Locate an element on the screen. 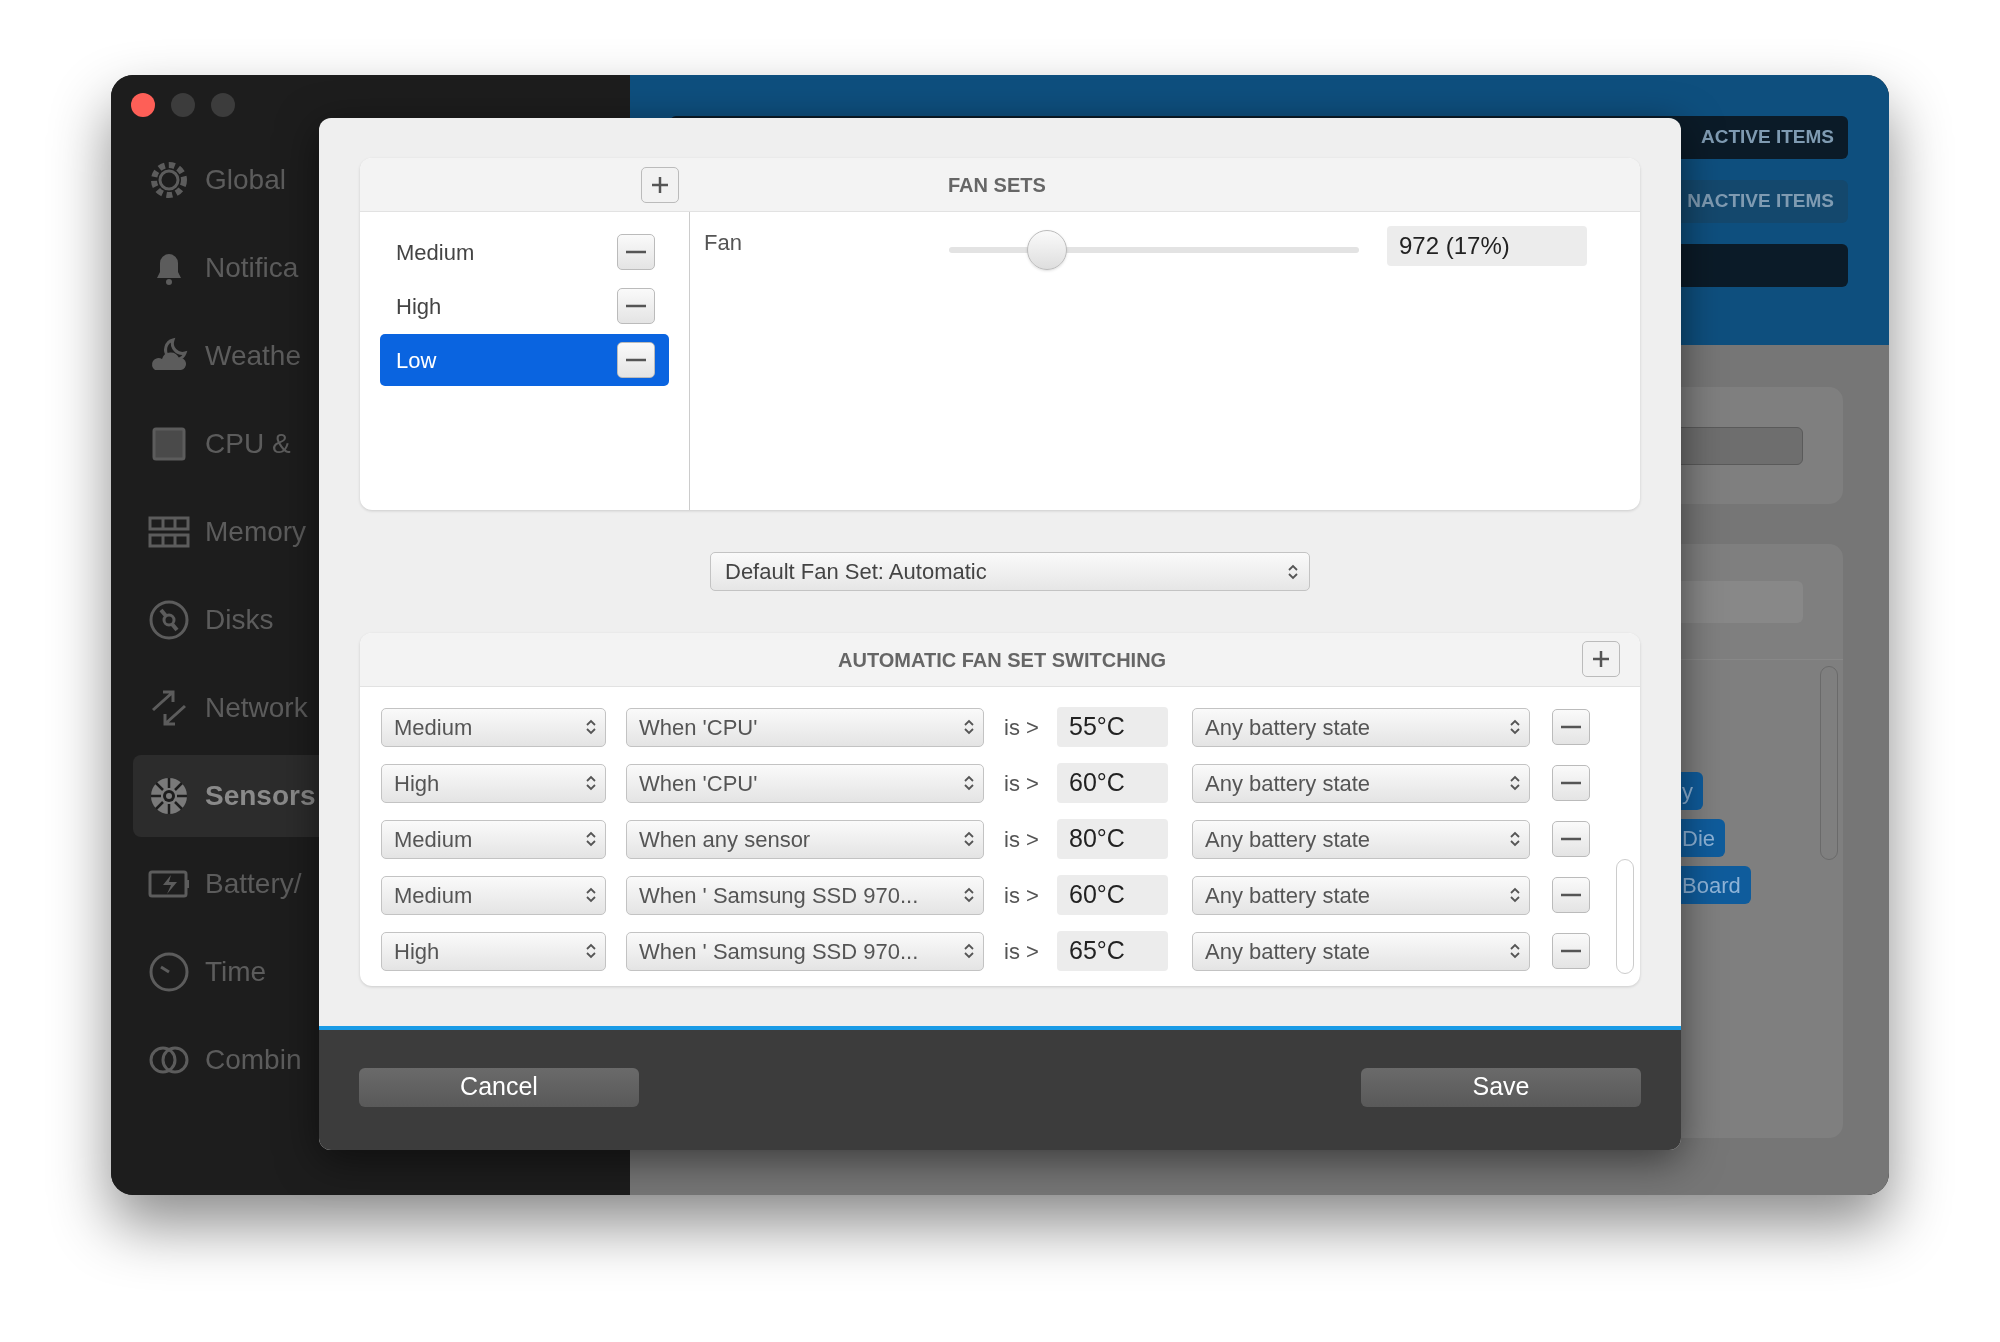  fan-label: Fan is located at coordinates (723, 243).